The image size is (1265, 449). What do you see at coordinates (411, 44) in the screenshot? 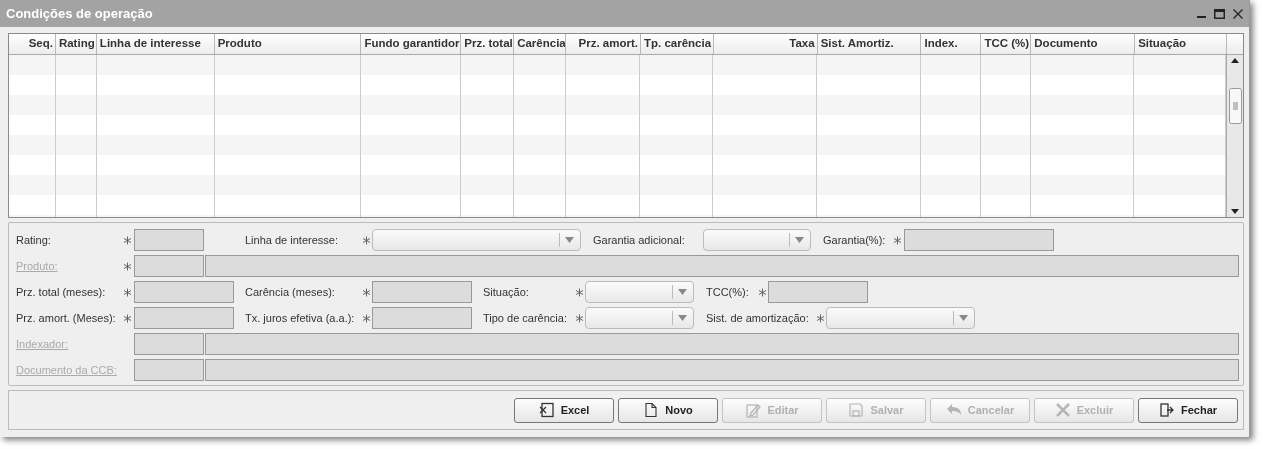
I see `column-header: Fundo garantidor` at bounding box center [411, 44].